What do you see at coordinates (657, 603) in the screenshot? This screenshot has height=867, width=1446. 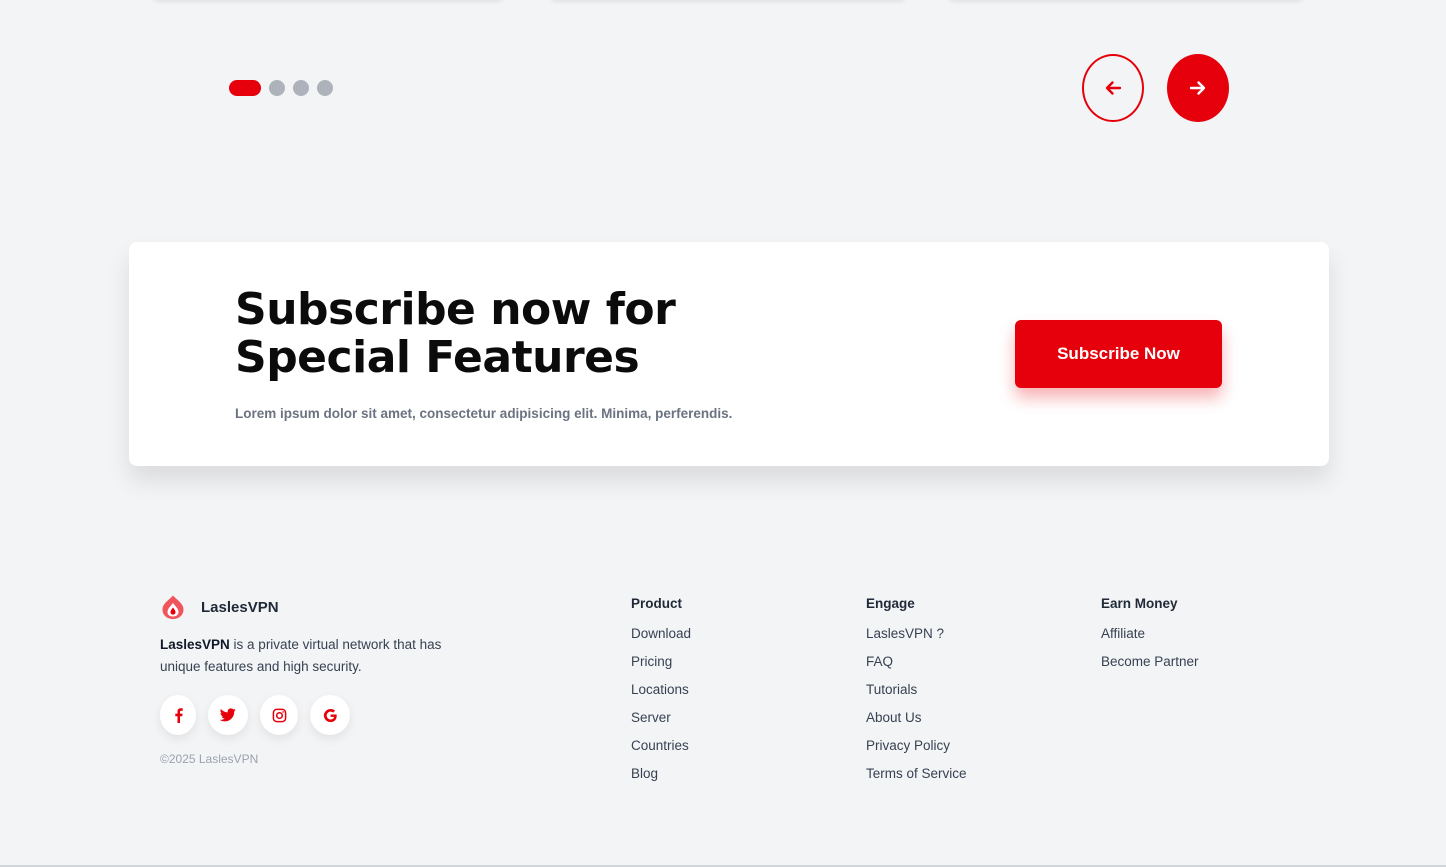 I see `footer-column-title: Product` at bounding box center [657, 603].